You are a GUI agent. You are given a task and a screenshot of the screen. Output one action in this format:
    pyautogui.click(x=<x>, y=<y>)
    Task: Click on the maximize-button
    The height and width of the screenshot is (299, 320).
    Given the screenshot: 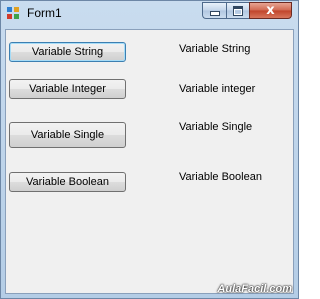 What is the action you would take?
    pyautogui.click(x=237, y=10)
    